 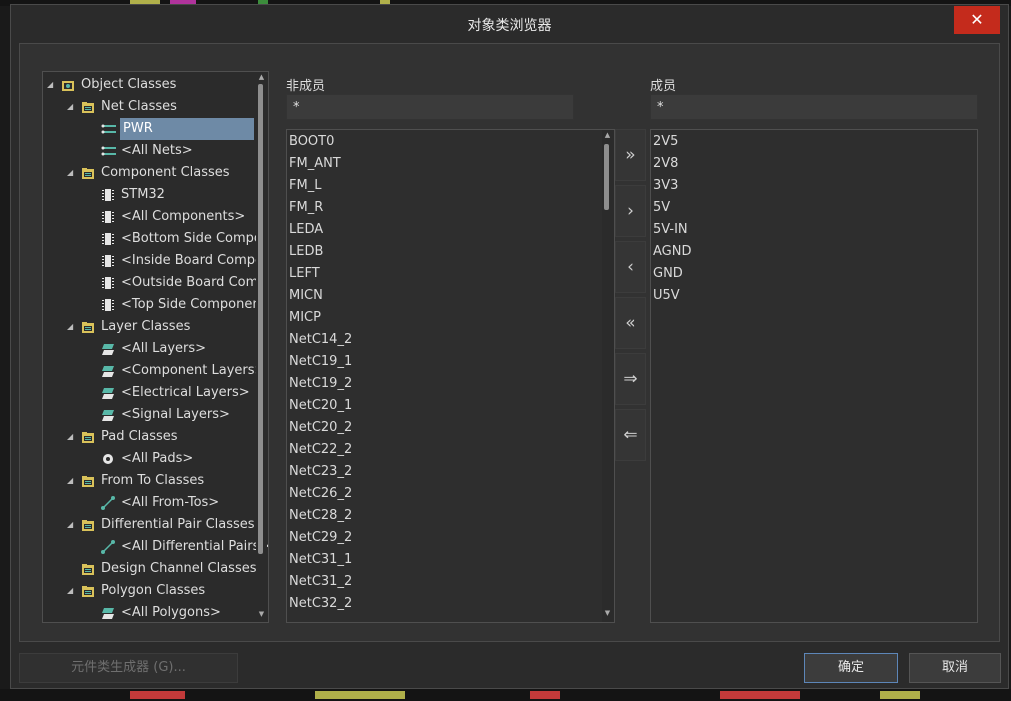 I want to click on close-button: ✕, so click(x=977, y=20).